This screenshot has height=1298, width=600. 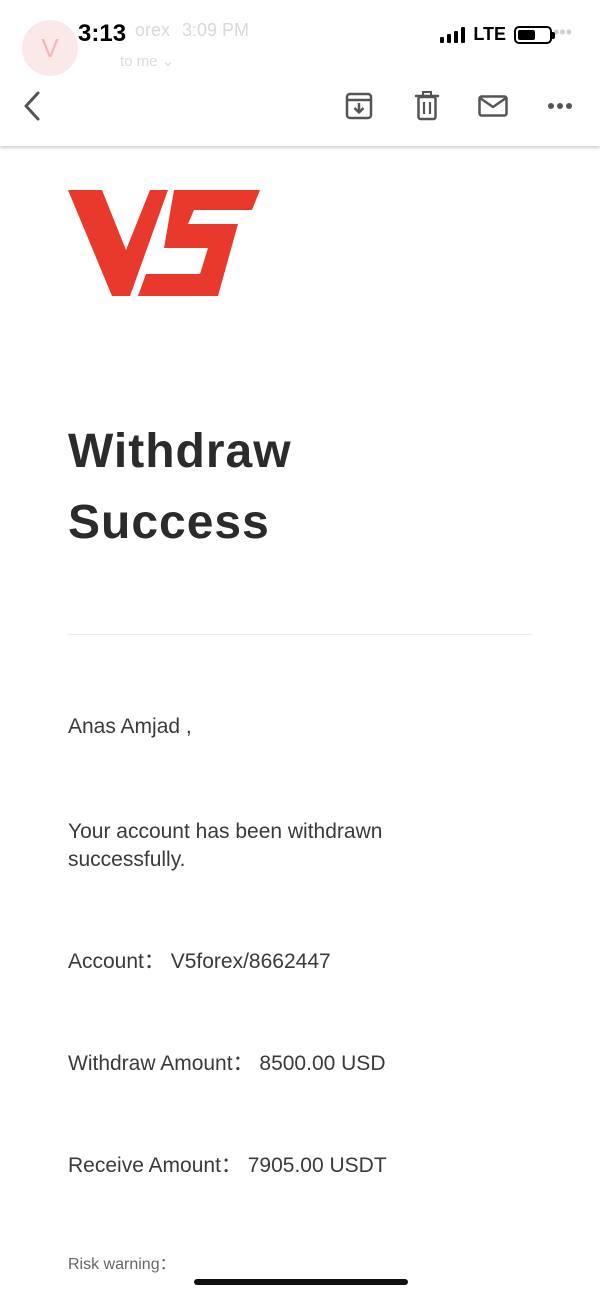 I want to click on sender-avatar: V, so click(x=50, y=48).